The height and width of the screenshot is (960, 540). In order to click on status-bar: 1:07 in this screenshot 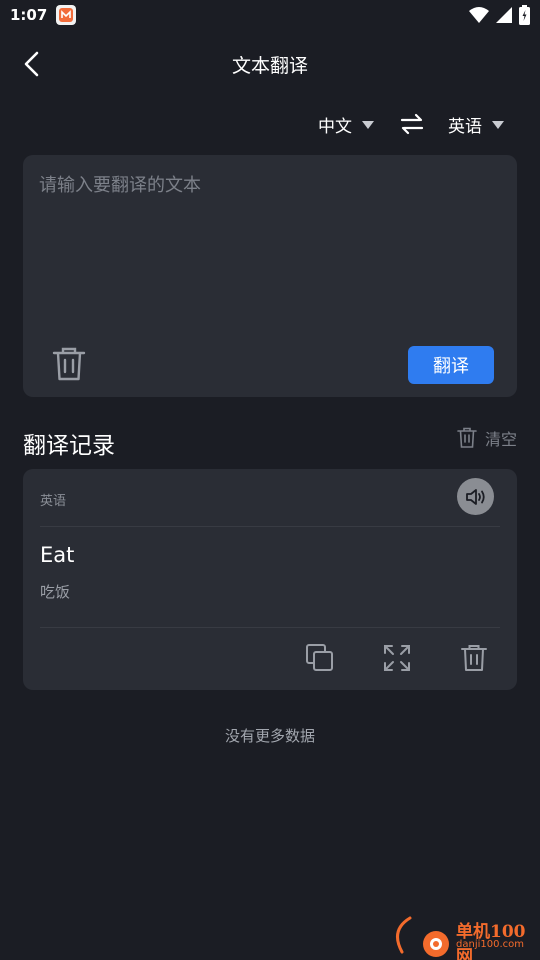, I will do `click(270, 15)`.